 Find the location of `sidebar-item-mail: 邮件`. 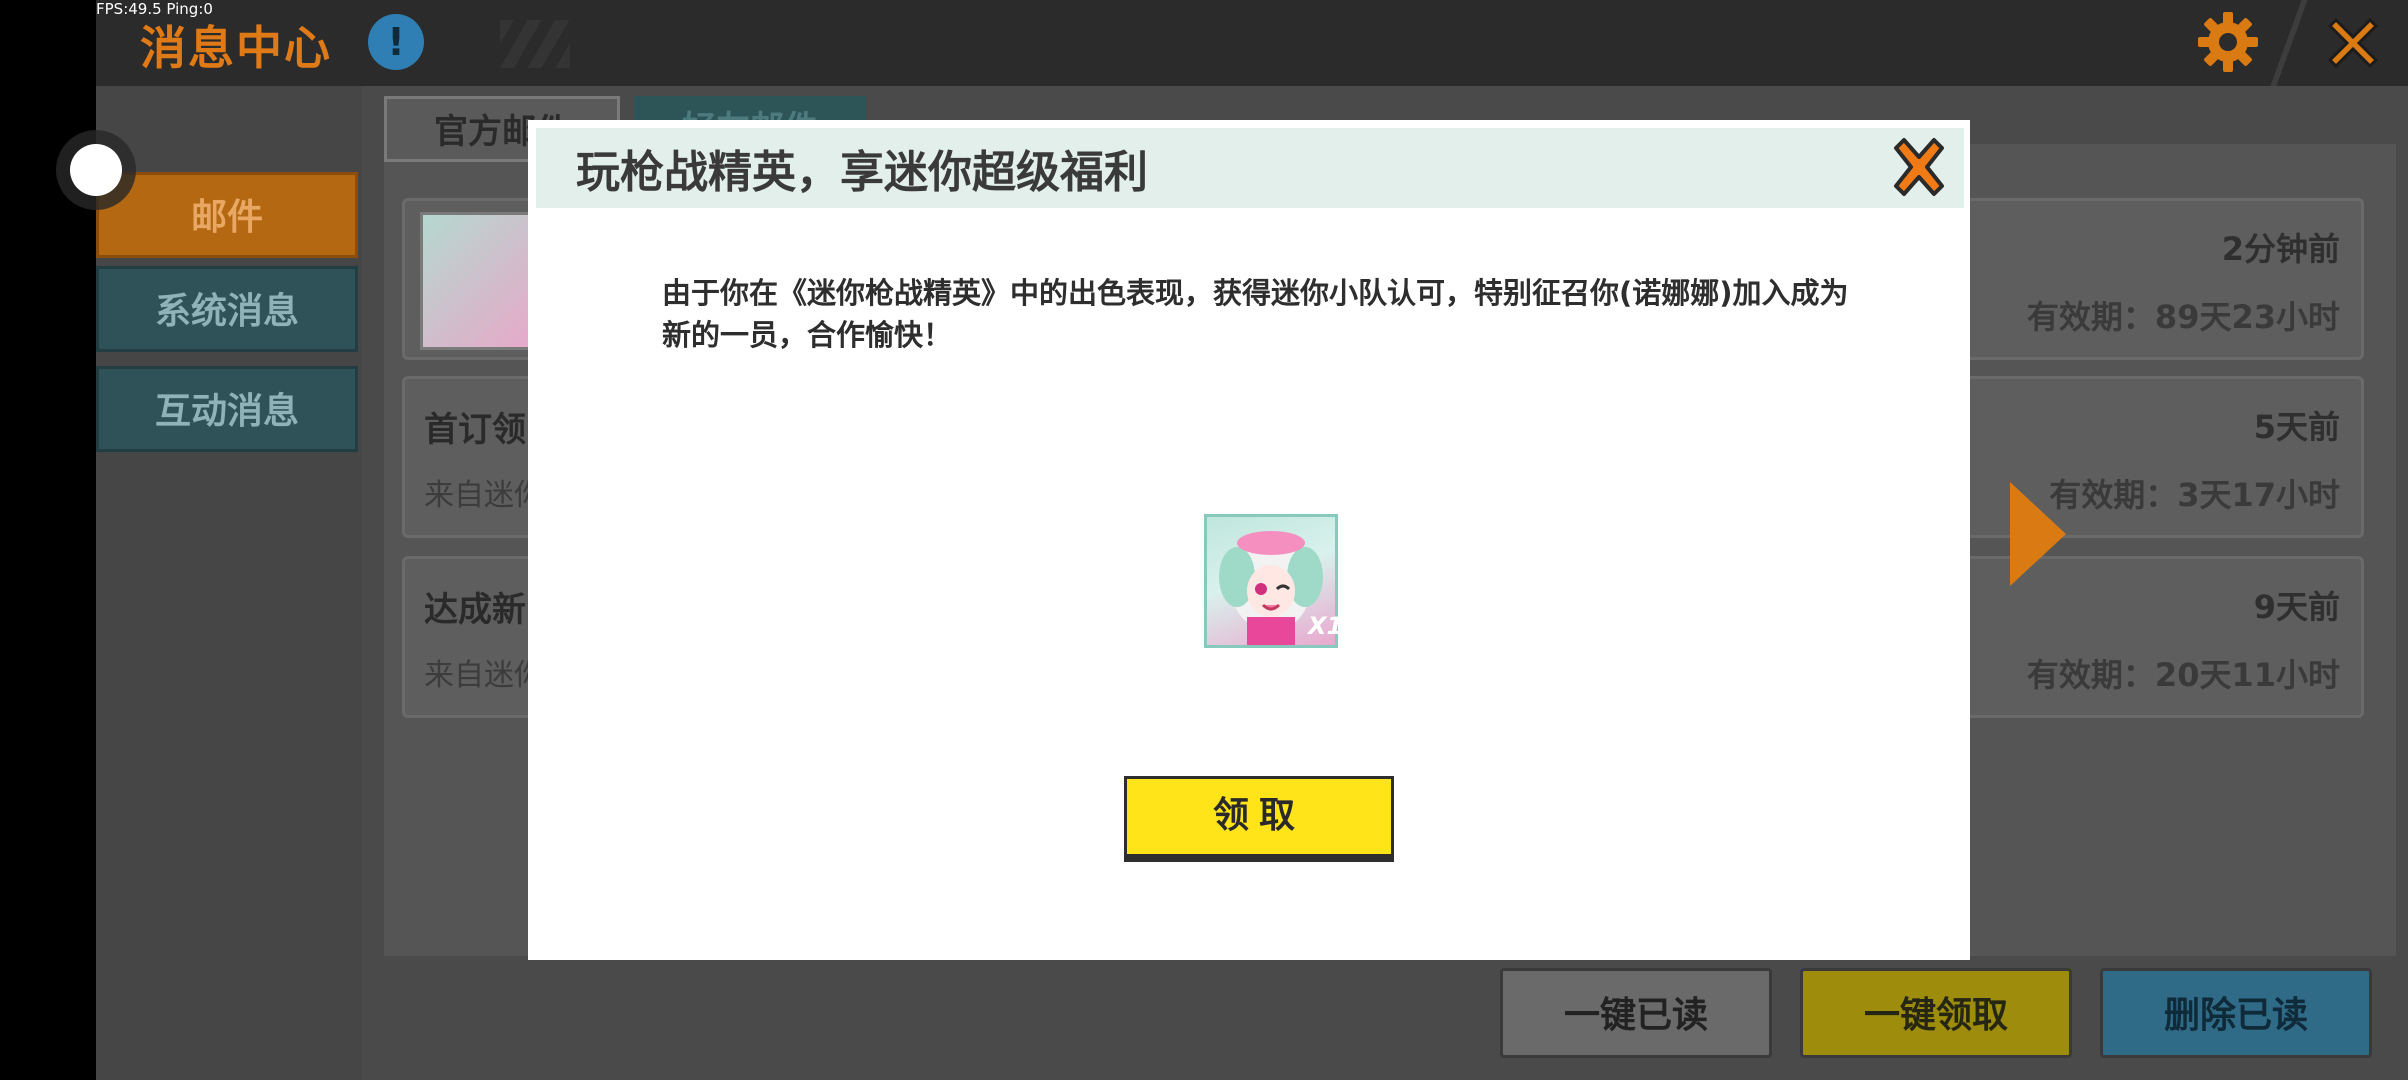

sidebar-item-mail: 邮件 is located at coordinates (227, 215).